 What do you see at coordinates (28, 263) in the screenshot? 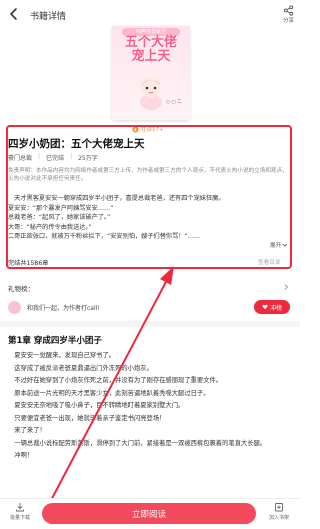
I see `chapter-count: 完结共1586章` at bounding box center [28, 263].